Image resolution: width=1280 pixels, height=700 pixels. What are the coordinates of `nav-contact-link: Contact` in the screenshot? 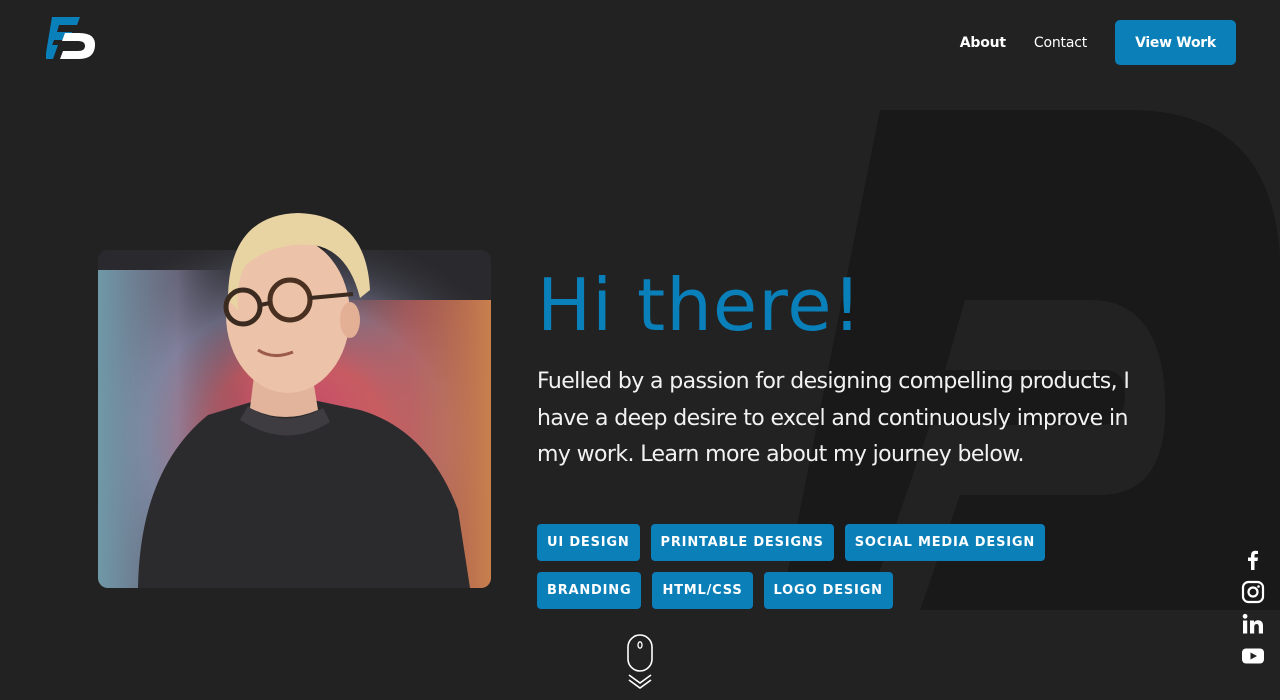 It's located at (1060, 43).